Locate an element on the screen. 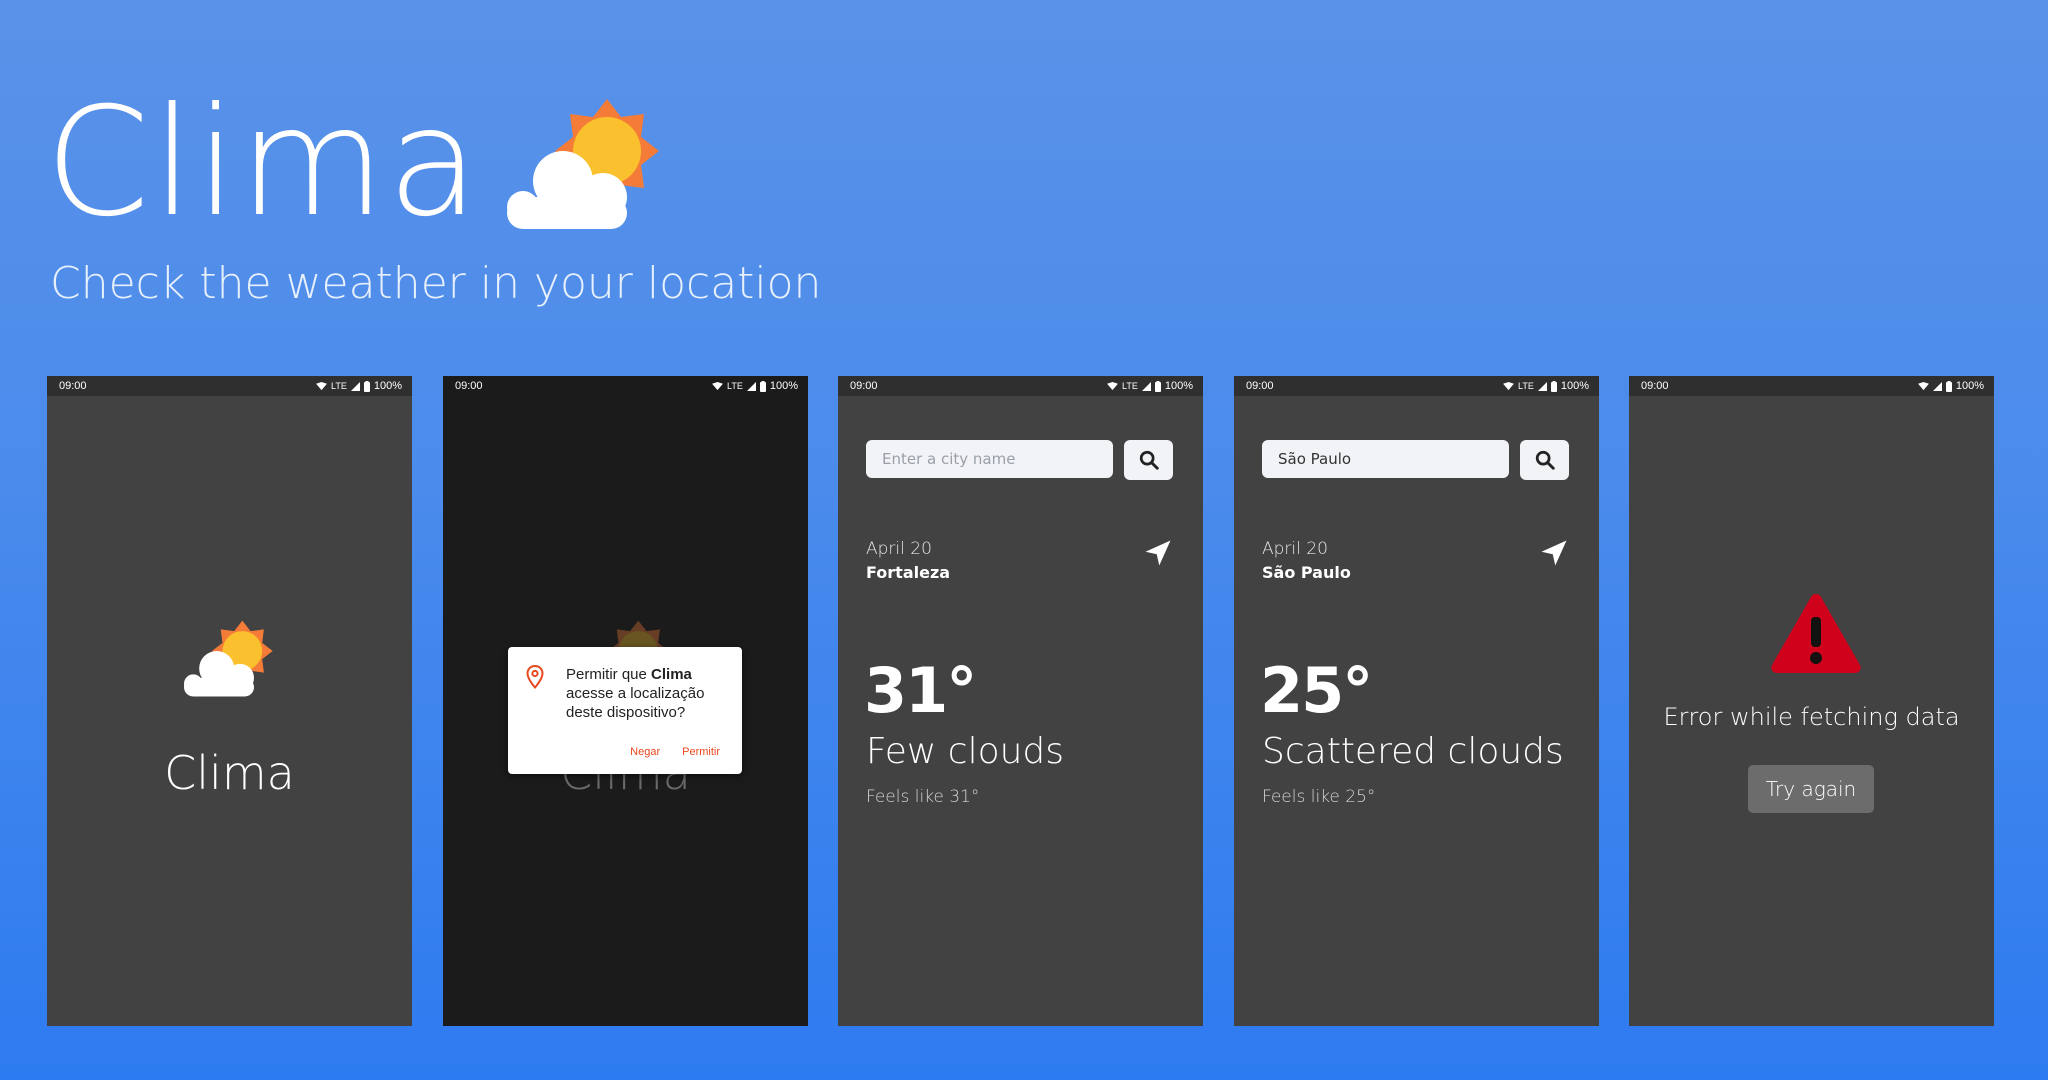 The height and width of the screenshot is (1080, 2048). warning-icon is located at coordinates (1816, 633).